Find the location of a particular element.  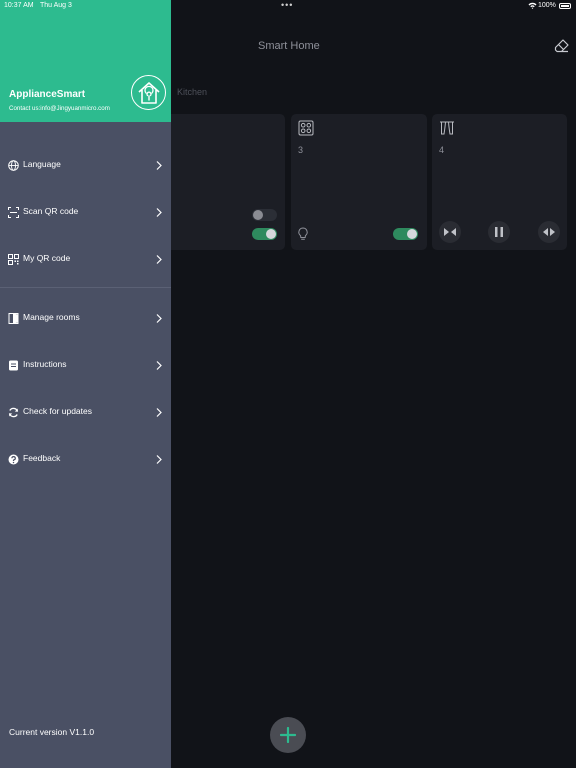

scan-icon is located at coordinates (13, 211).